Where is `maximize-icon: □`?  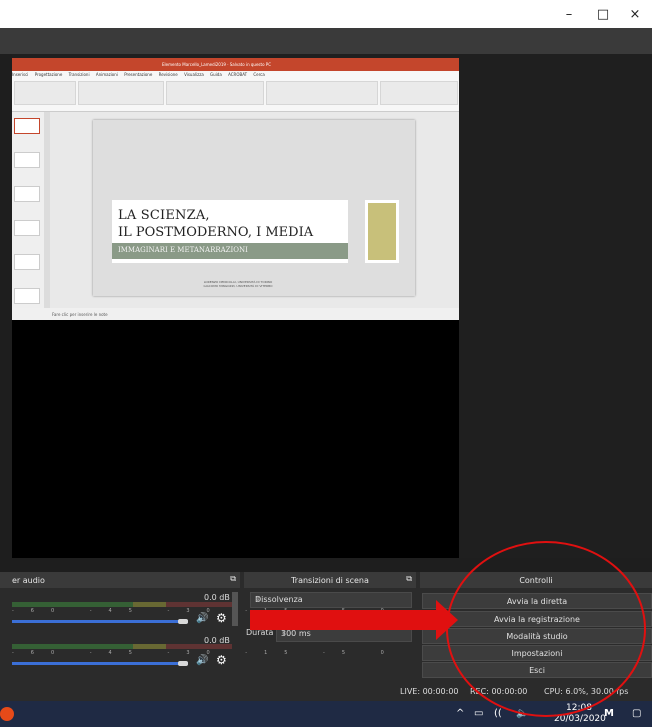
maximize-icon: □ is located at coordinates (603, 14).